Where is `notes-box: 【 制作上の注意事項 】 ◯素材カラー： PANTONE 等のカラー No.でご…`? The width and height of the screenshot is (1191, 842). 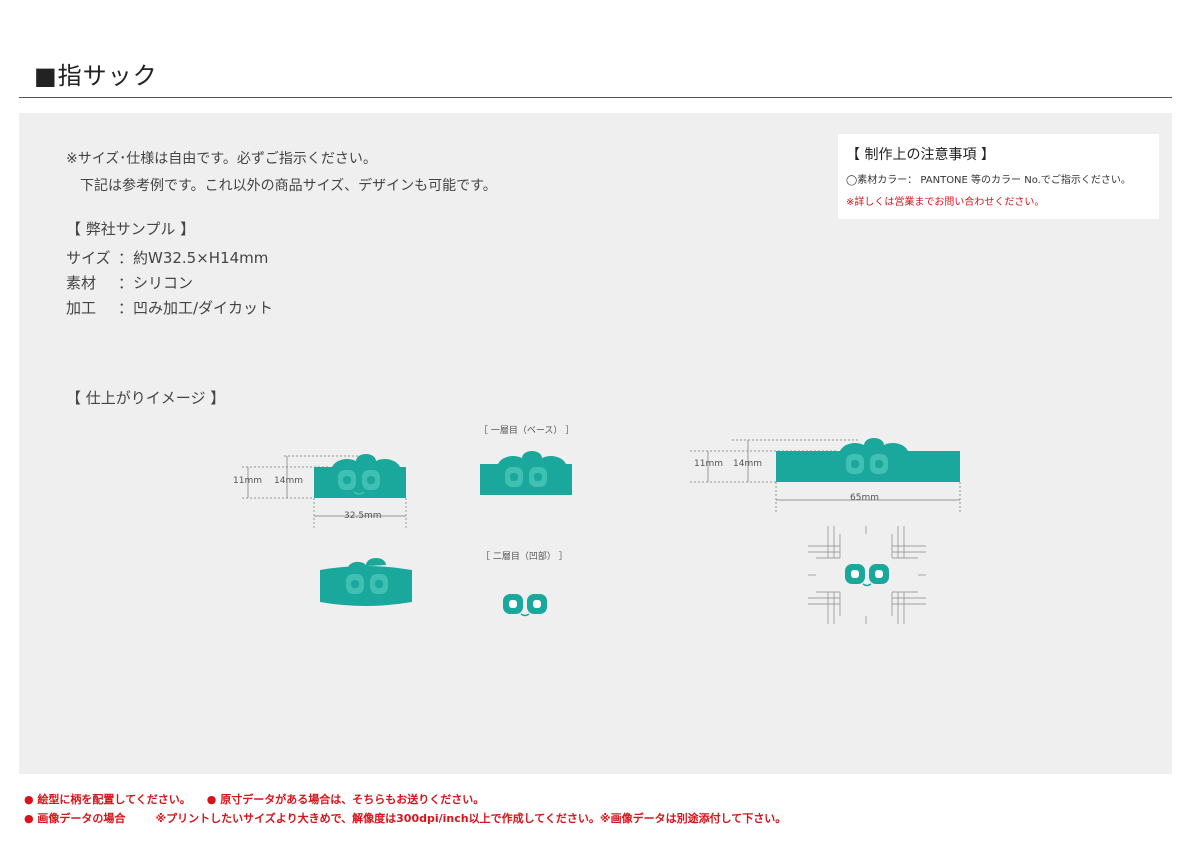
notes-box: 【 制作上の注意事項 】 ◯素材カラー： PANTONE 等のカラー No.でご… is located at coordinates (998, 176).